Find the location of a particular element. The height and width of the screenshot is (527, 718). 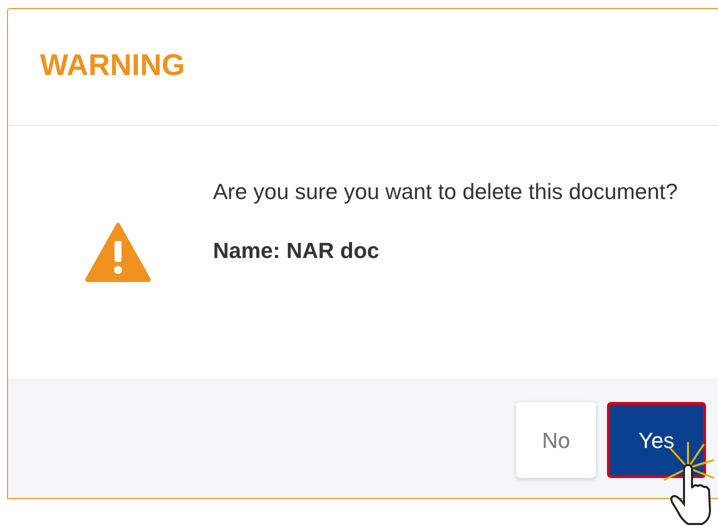

warning-icon is located at coordinates (118, 252).